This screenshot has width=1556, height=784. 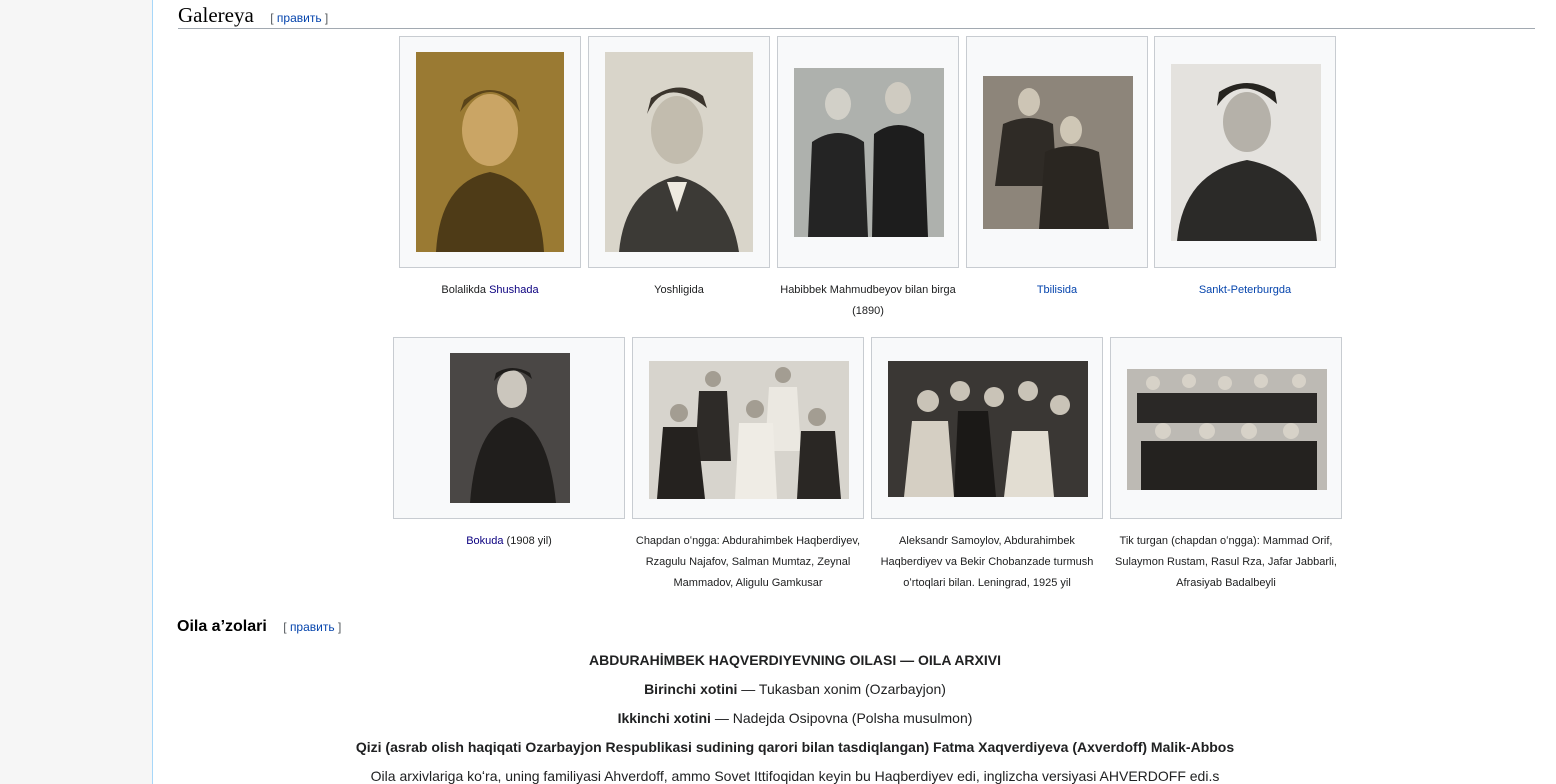 What do you see at coordinates (514, 290) in the screenshot?
I see `link-shushada: Shushada` at bounding box center [514, 290].